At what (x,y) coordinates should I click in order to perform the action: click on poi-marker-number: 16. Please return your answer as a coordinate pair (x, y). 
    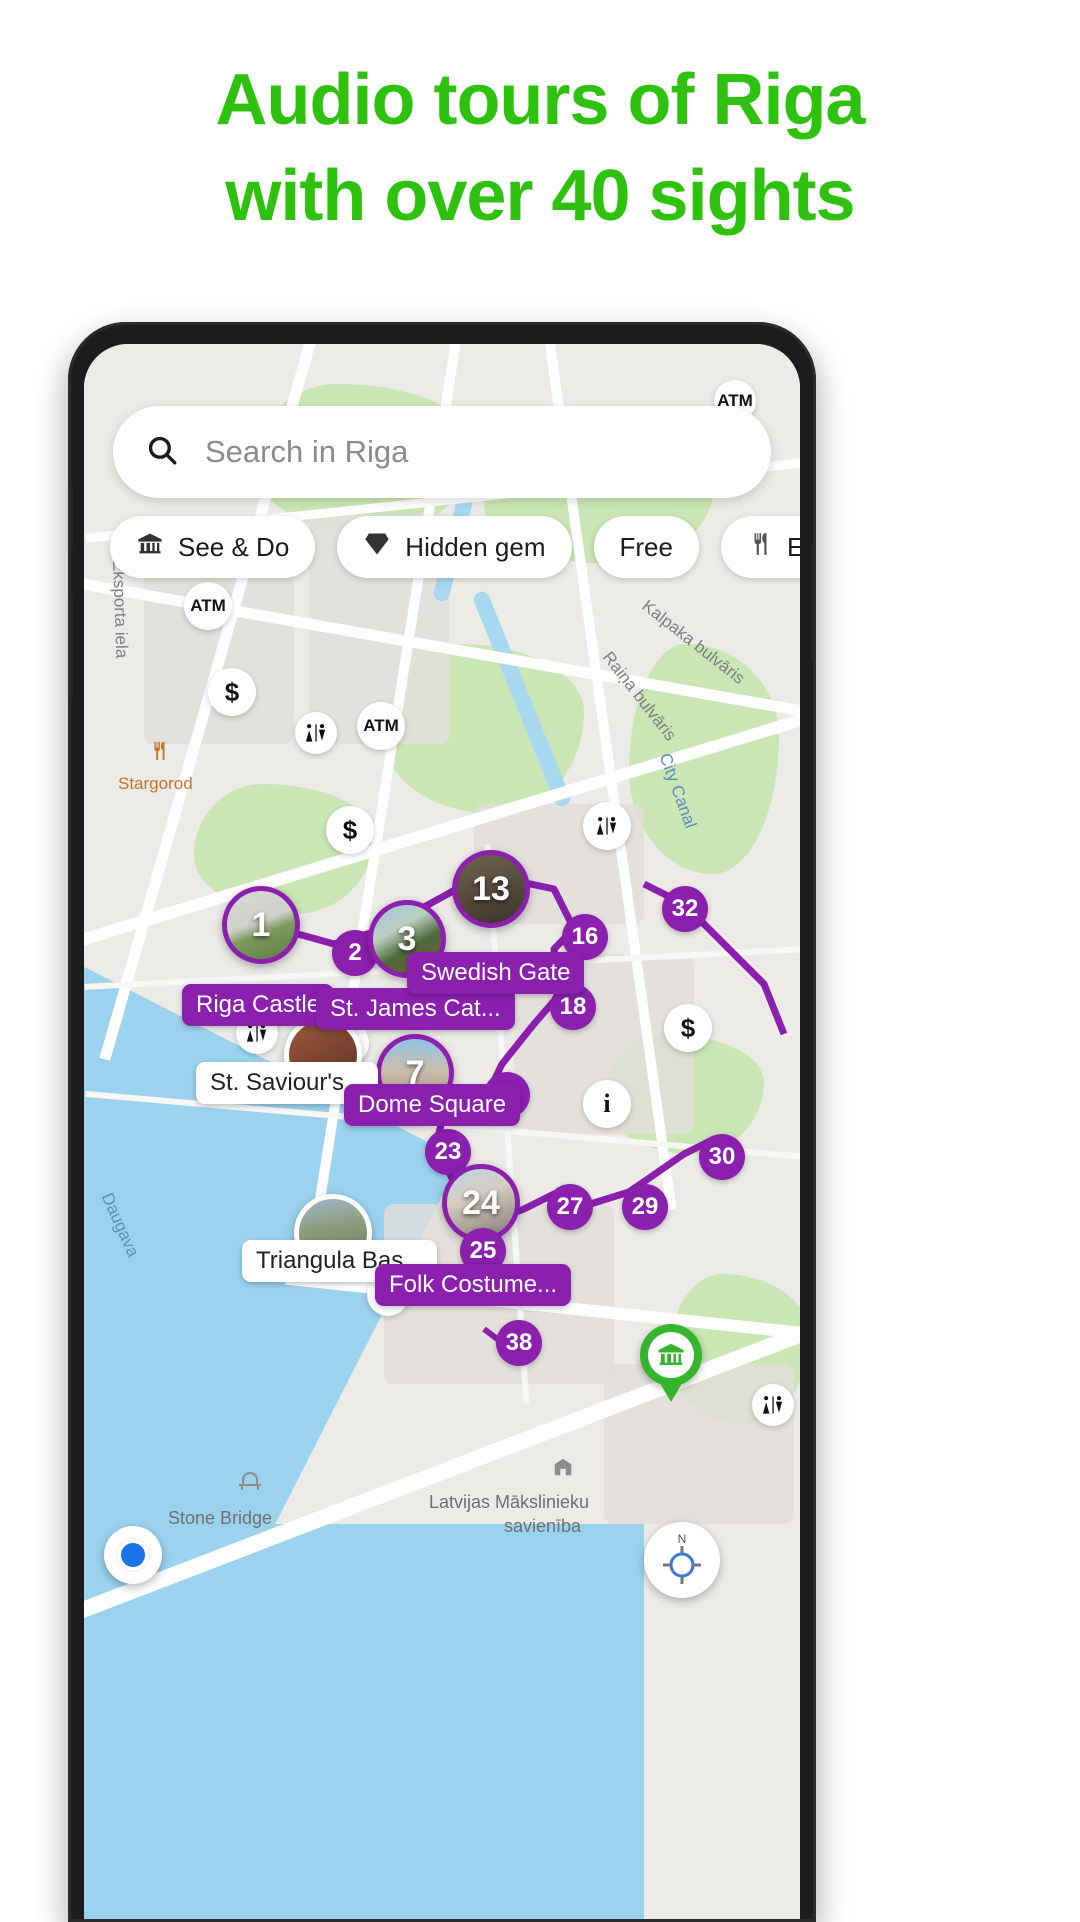
    Looking at the image, I should click on (585, 936).